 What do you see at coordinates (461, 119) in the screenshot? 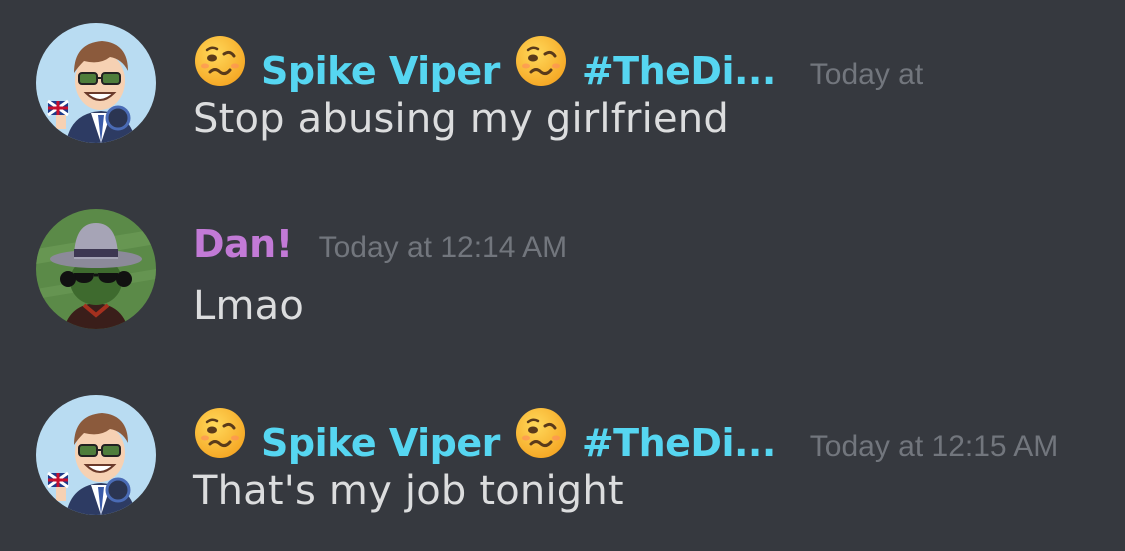
I see `message-text: Stop abusing my girlfriend` at bounding box center [461, 119].